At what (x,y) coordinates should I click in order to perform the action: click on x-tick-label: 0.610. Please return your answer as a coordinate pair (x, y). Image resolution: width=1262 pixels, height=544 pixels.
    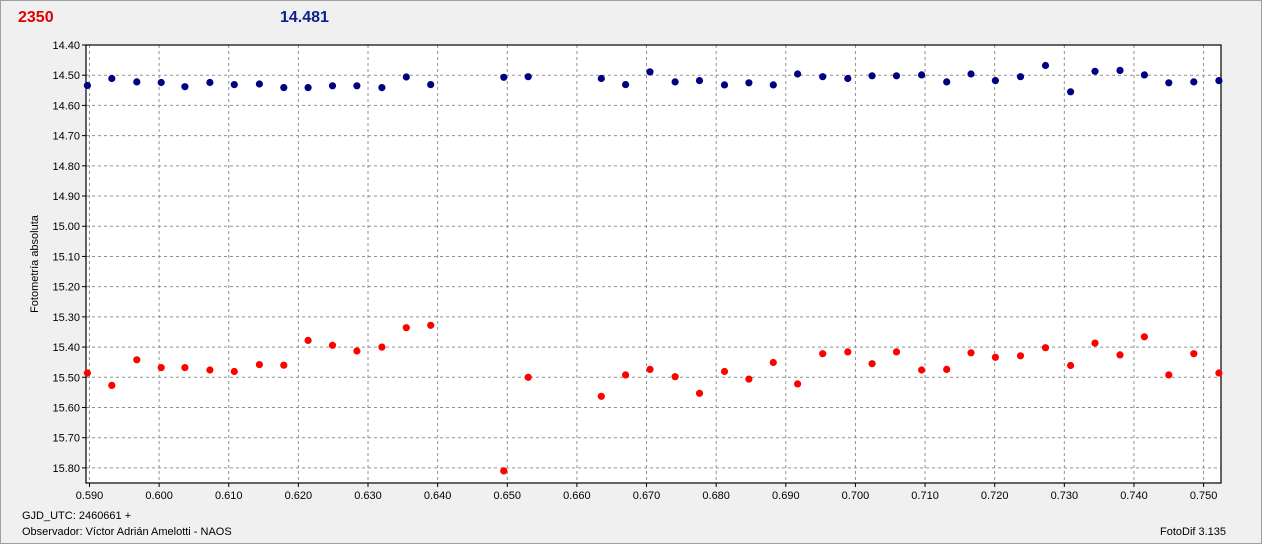
    Looking at the image, I should click on (229, 496).